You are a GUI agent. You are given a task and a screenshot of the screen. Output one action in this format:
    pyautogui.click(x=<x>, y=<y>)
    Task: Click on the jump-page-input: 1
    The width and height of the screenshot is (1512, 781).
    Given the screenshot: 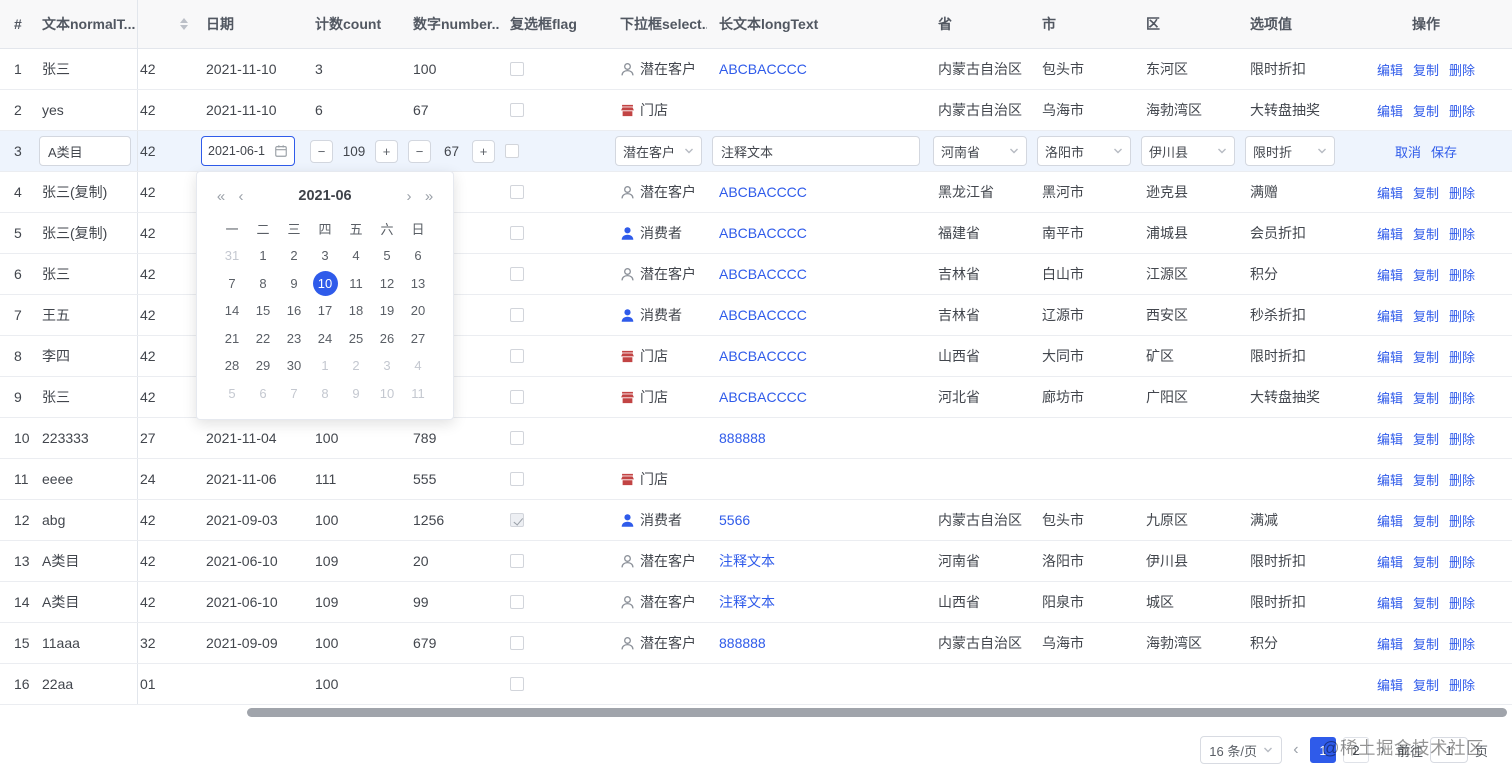 What is the action you would take?
    pyautogui.click(x=1448, y=750)
    